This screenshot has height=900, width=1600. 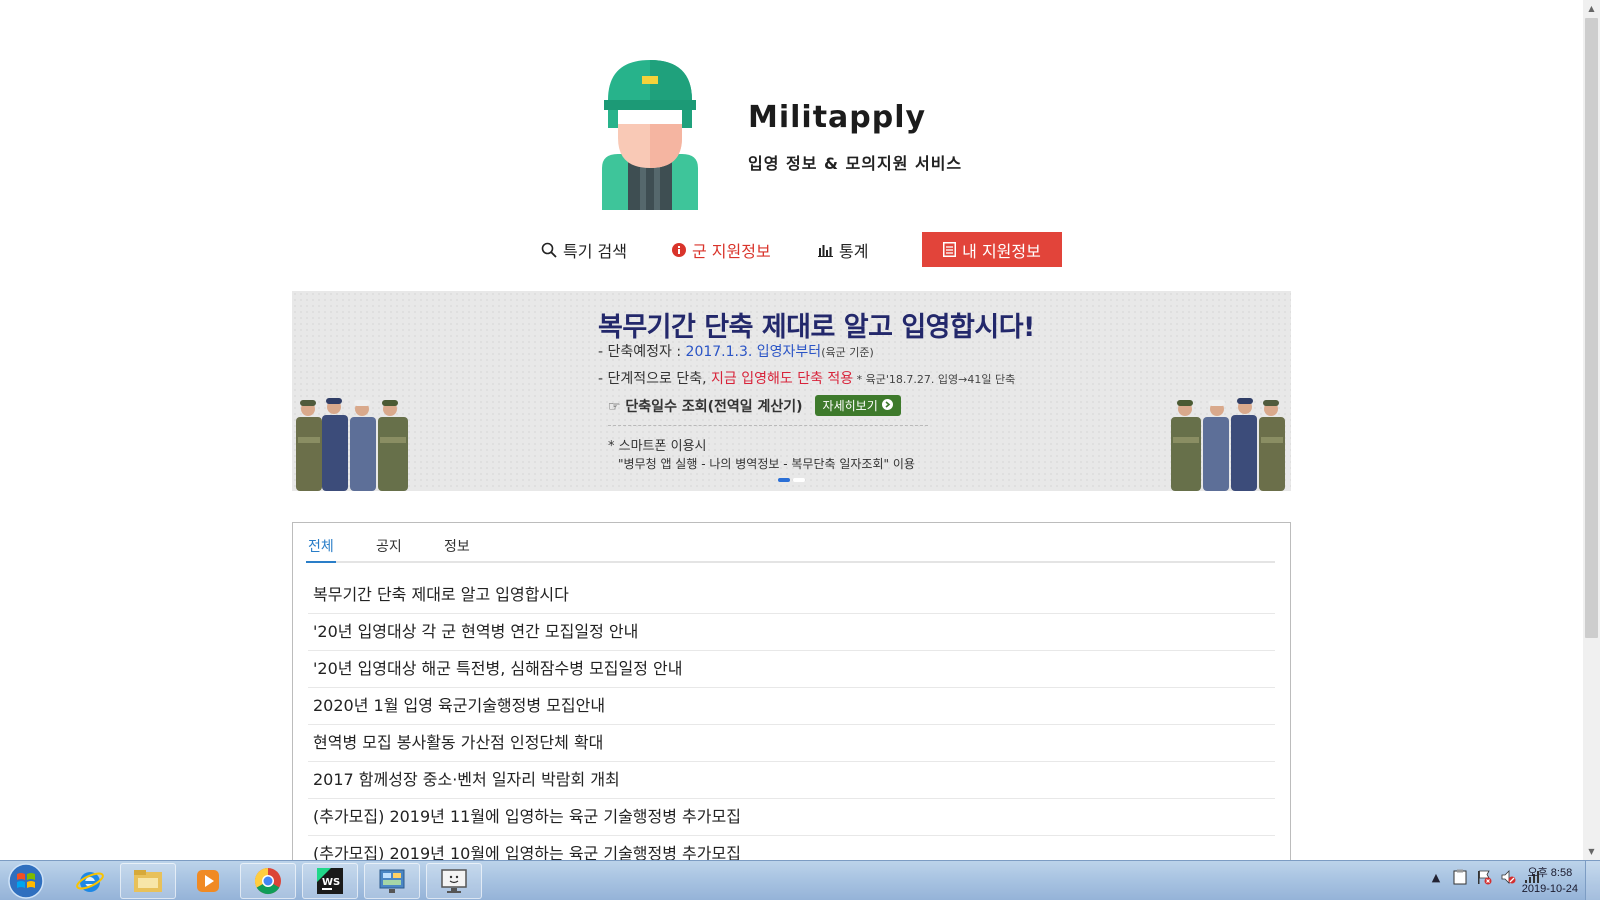 I want to click on banner-line3-text: ☞ 단축일수 조회(전역일 계산기), so click(x=705, y=406).